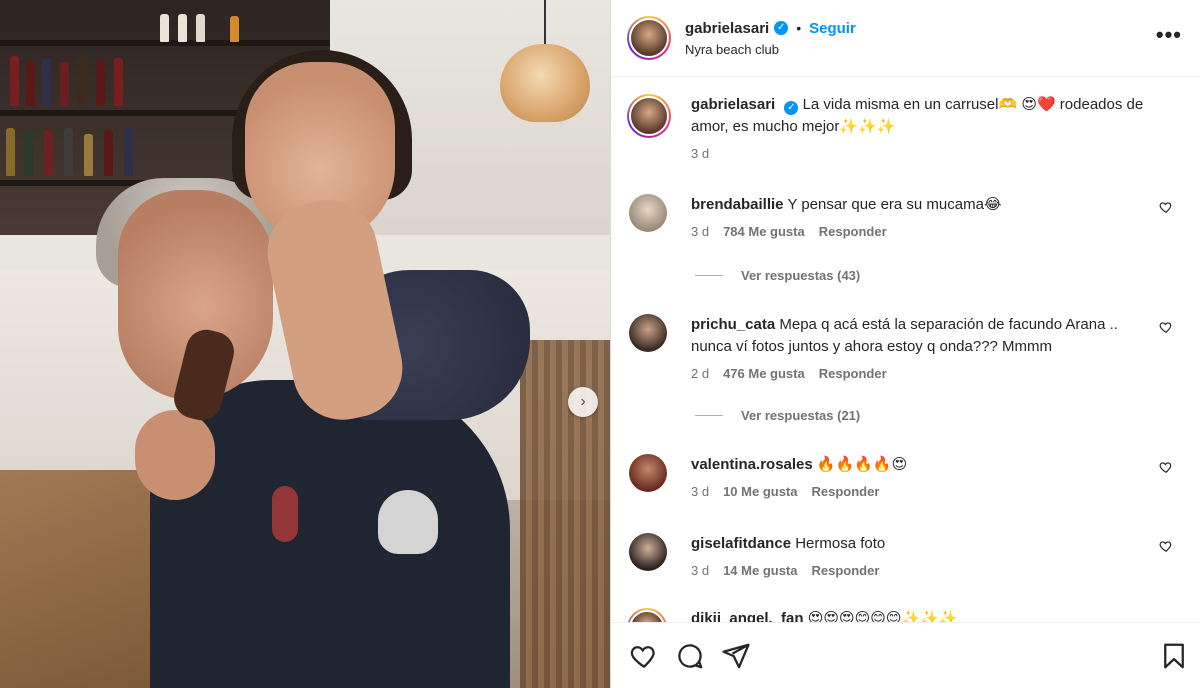 This screenshot has width=1200, height=688. I want to click on comment-likes: 476 Me gusta, so click(764, 373).